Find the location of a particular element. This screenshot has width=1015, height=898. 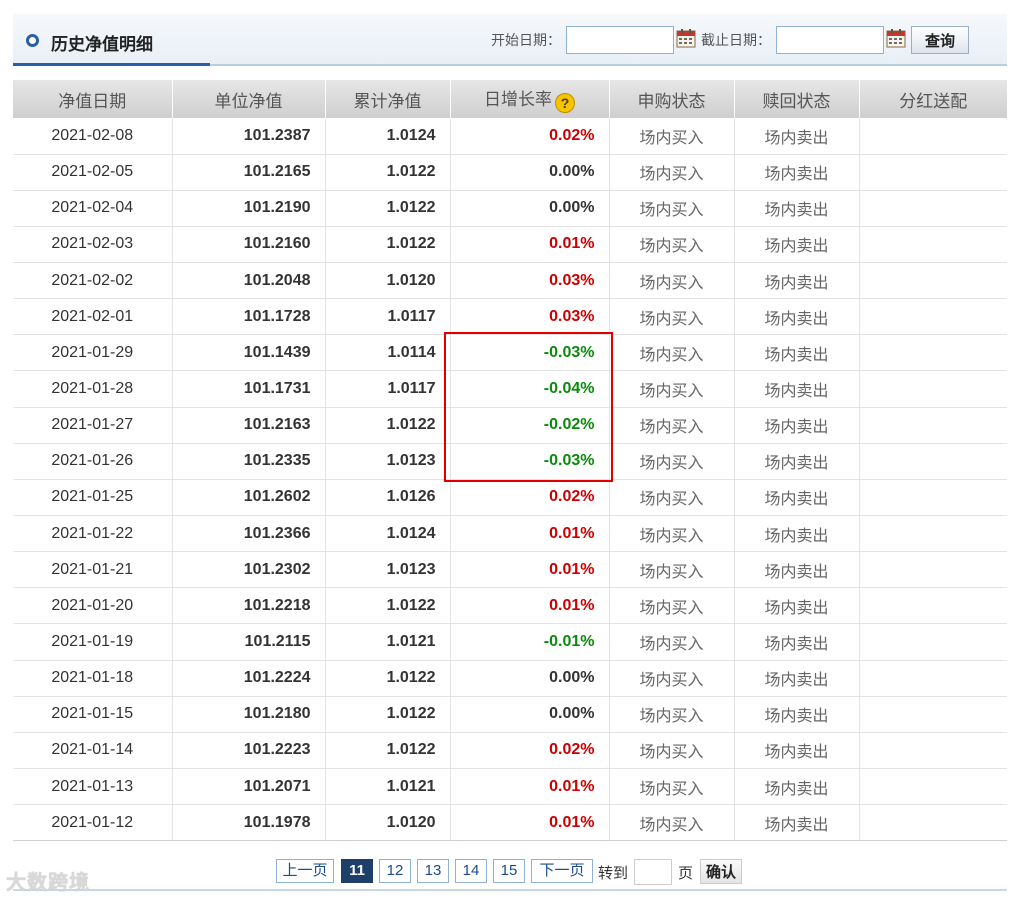

table-row: 2021-02-02 101.2048 1.0120 0.03% 场内买入 场内卖出 is located at coordinates (510, 281).